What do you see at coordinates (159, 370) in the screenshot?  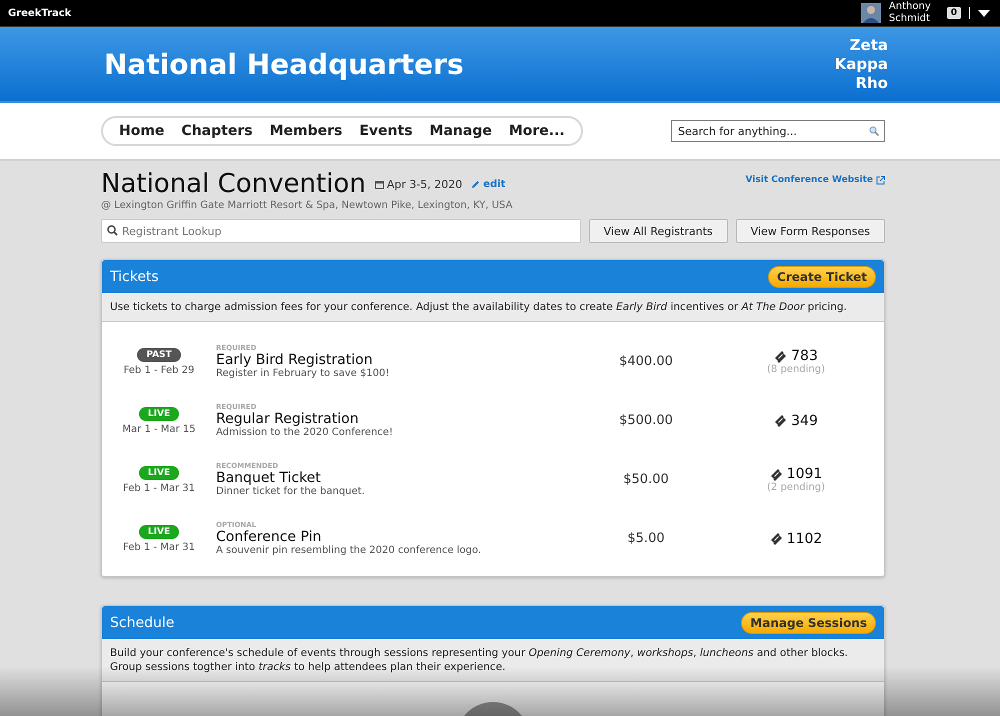 I see `ticket-dates: Feb 1 - Feb 29` at bounding box center [159, 370].